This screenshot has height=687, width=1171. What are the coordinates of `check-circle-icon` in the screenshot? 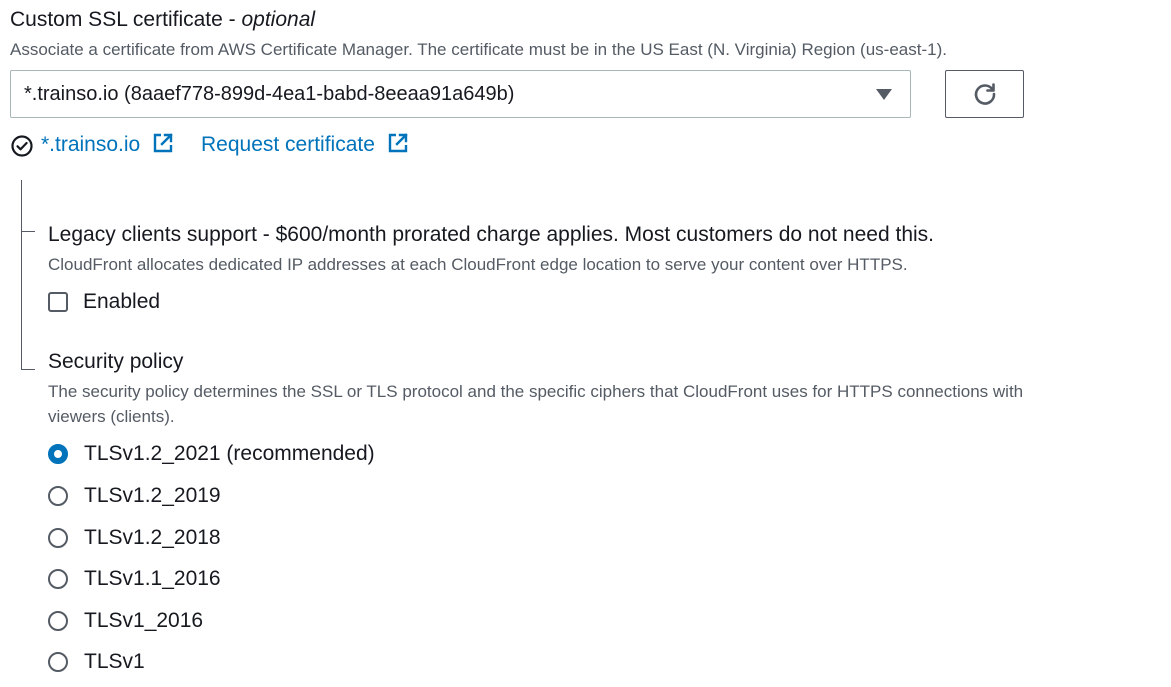 It's located at (22, 146).